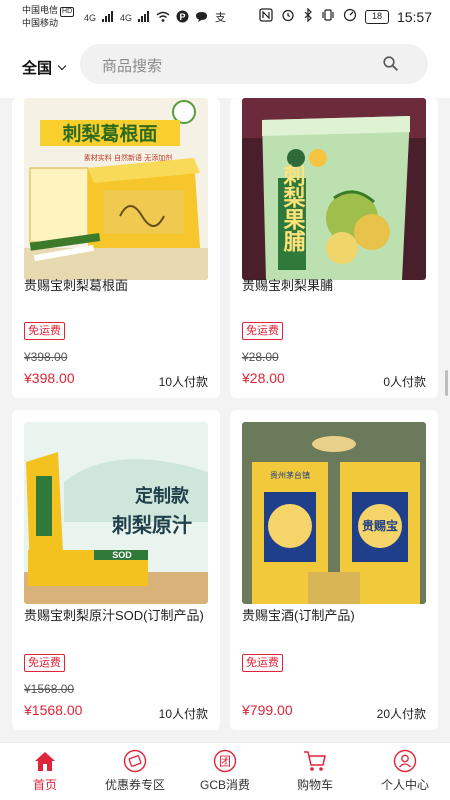 This screenshot has width=450, height=800. What do you see at coordinates (288, 16) in the screenshot?
I see `alarm-icon` at bounding box center [288, 16].